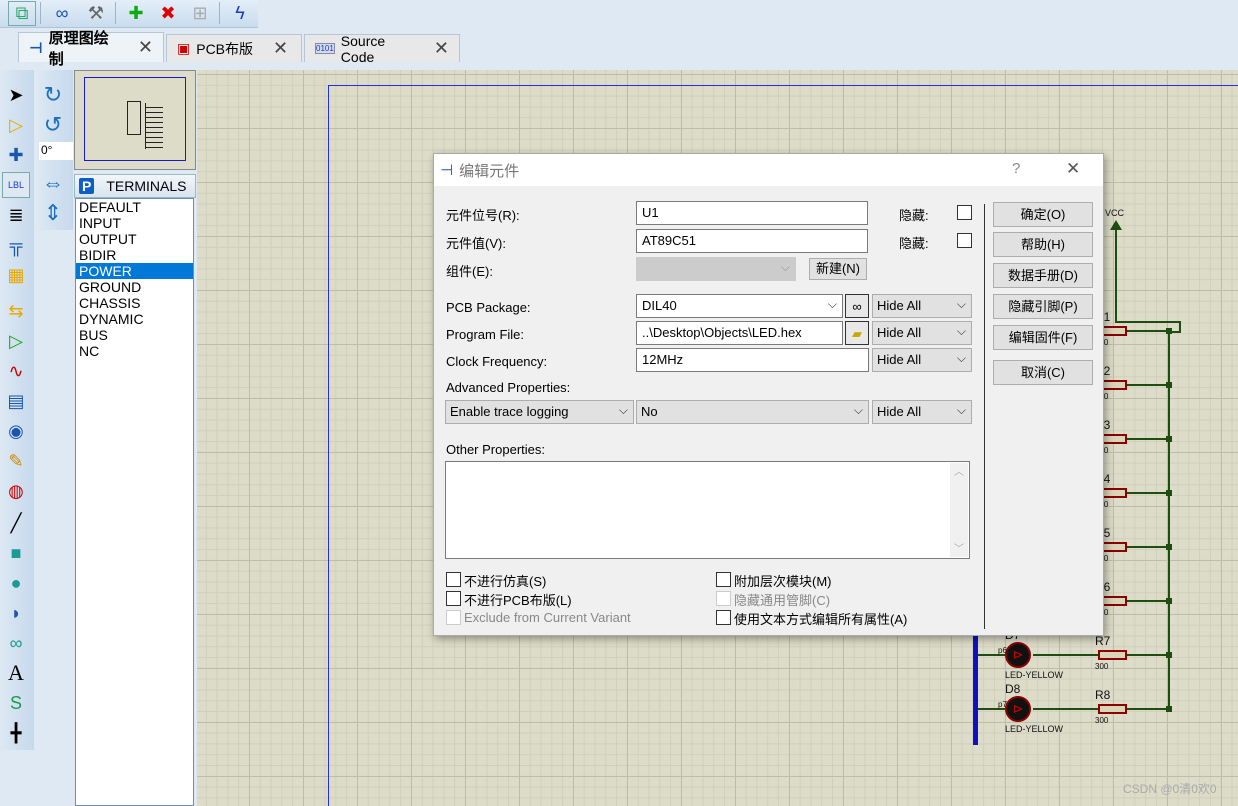 The height and width of the screenshot is (806, 1238). Describe the element at coordinates (1112, 655) in the screenshot. I see `resistor-r7` at that location.